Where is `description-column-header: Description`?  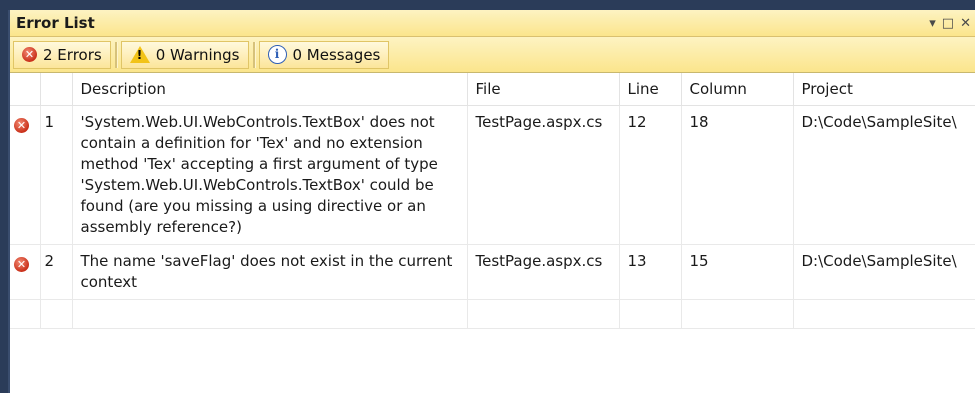 description-column-header: Description is located at coordinates (270, 89).